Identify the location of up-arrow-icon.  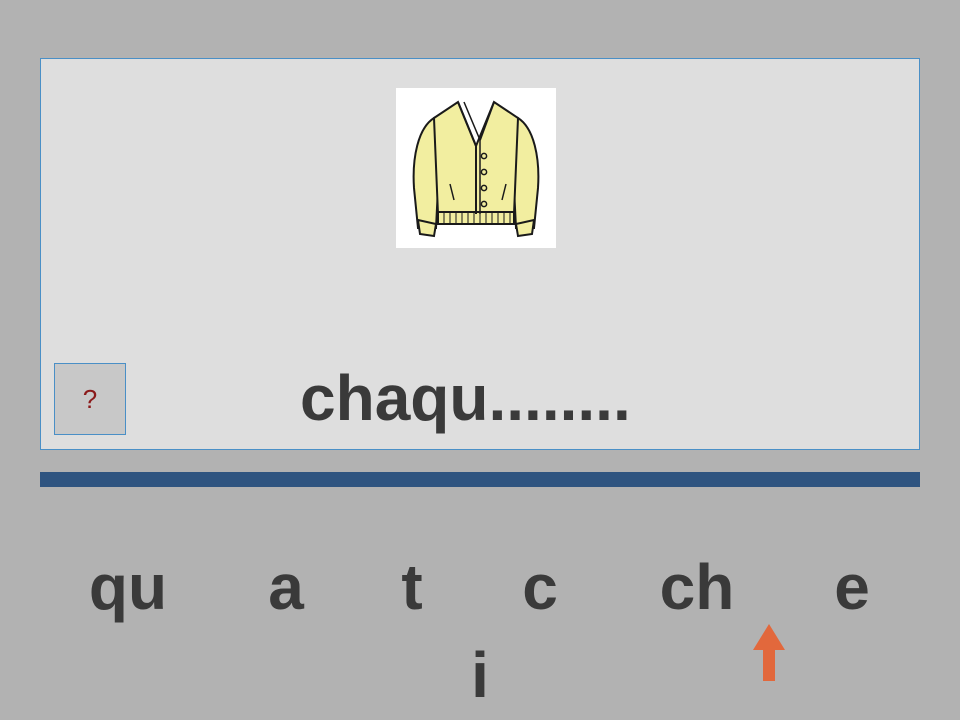
(769, 653).